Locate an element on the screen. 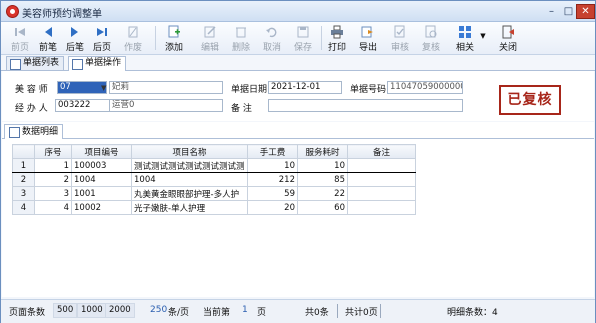  prev-record-icon is located at coordinates (48, 32).